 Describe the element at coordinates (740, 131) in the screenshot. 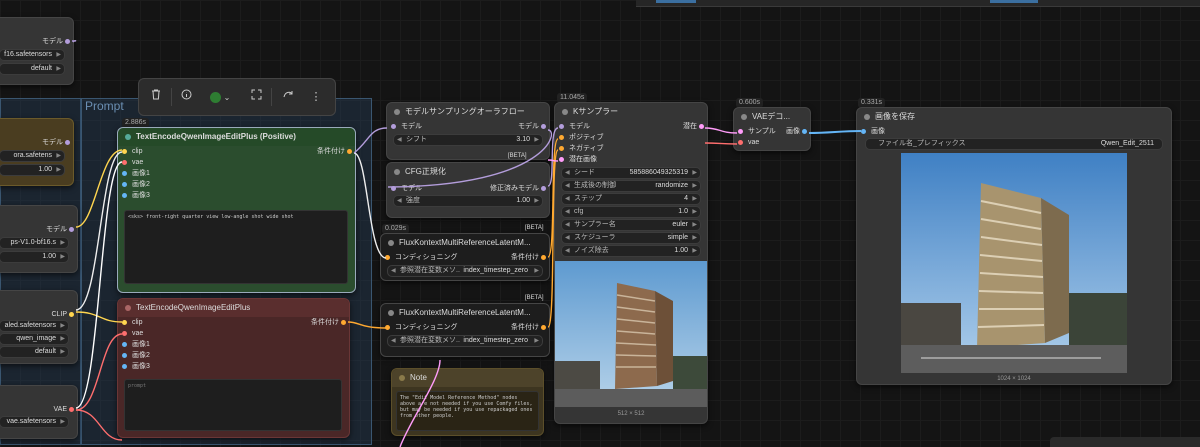

I see `samples-input-socket` at that location.